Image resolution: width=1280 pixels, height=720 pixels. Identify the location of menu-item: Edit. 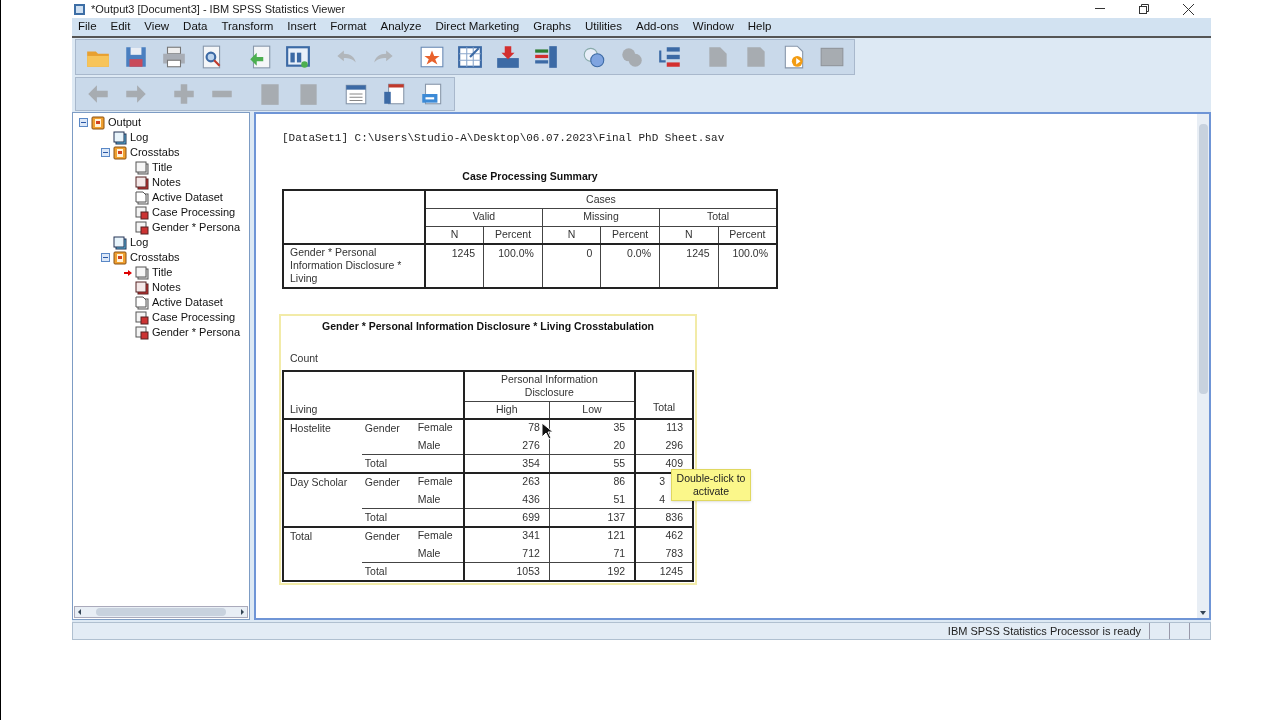
(120, 27).